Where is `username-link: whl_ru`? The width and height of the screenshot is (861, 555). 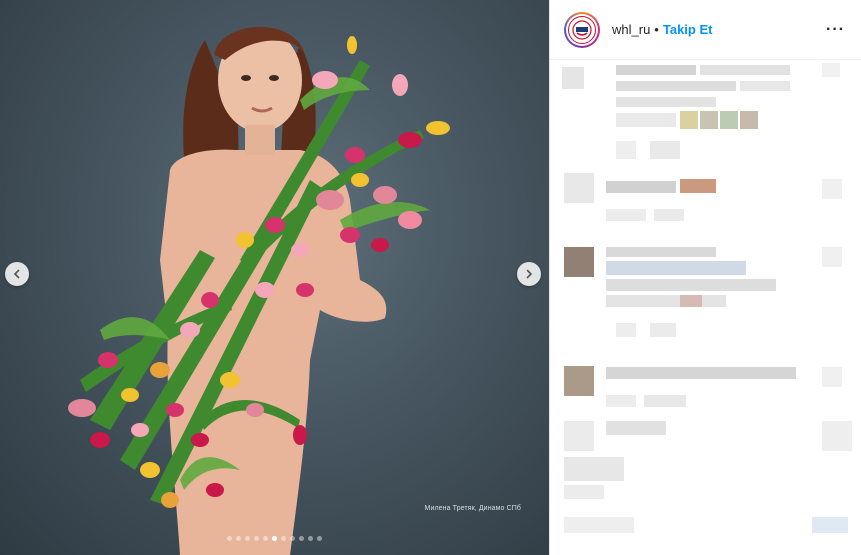
username-link: whl_ru is located at coordinates (631, 29).